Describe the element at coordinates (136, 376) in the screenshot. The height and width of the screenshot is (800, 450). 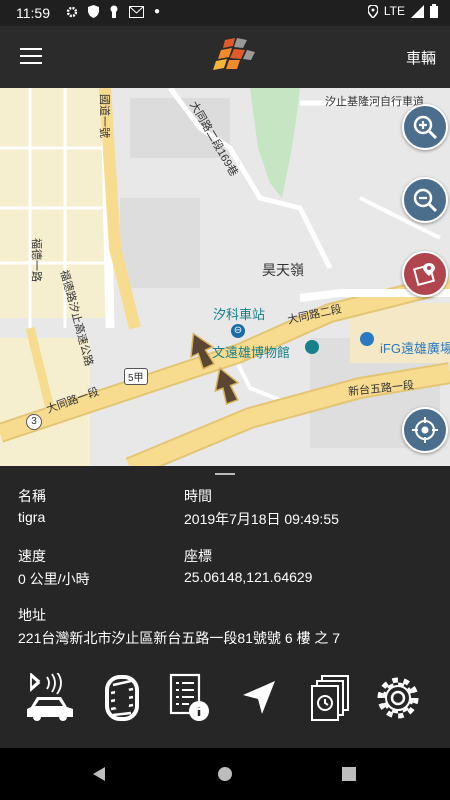
I see `route-shield-5: 5甲` at that location.